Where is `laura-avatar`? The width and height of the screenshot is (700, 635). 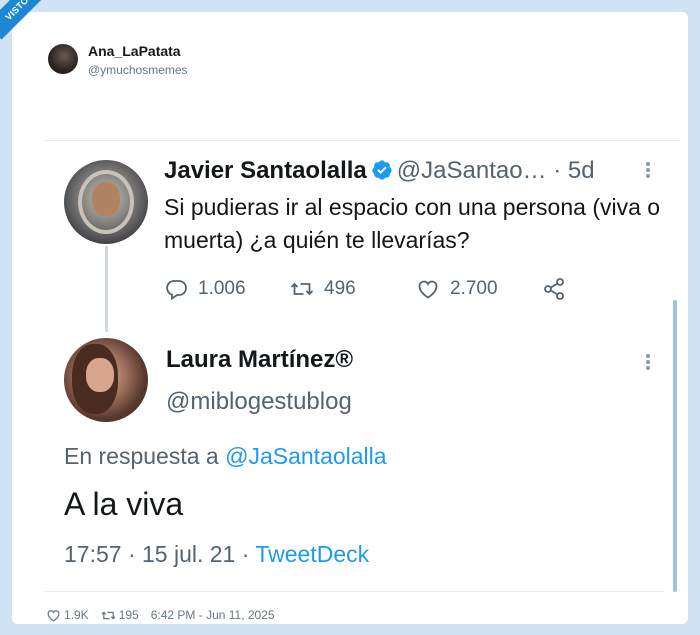 laura-avatar is located at coordinates (106, 380).